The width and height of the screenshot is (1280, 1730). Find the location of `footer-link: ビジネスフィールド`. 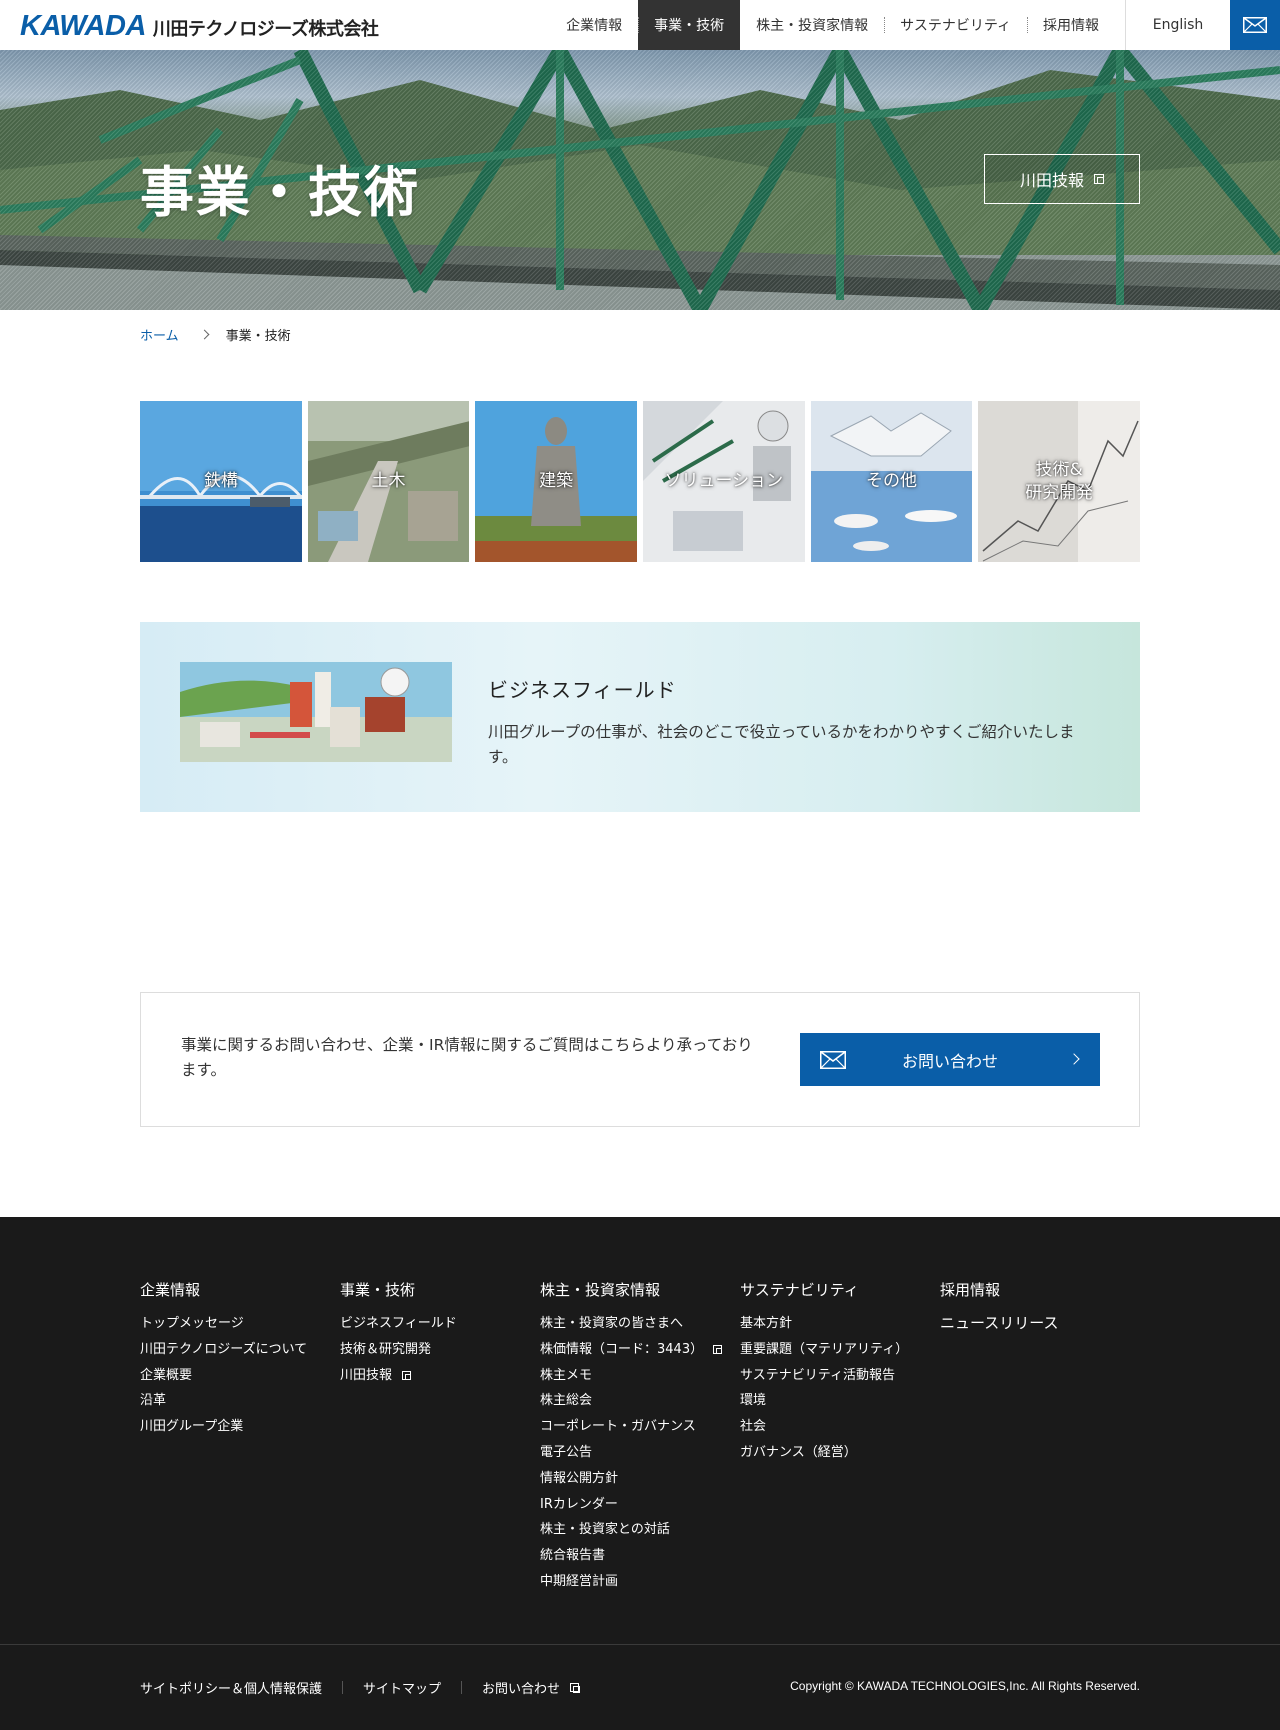

footer-link: ビジネスフィールド is located at coordinates (398, 1324).